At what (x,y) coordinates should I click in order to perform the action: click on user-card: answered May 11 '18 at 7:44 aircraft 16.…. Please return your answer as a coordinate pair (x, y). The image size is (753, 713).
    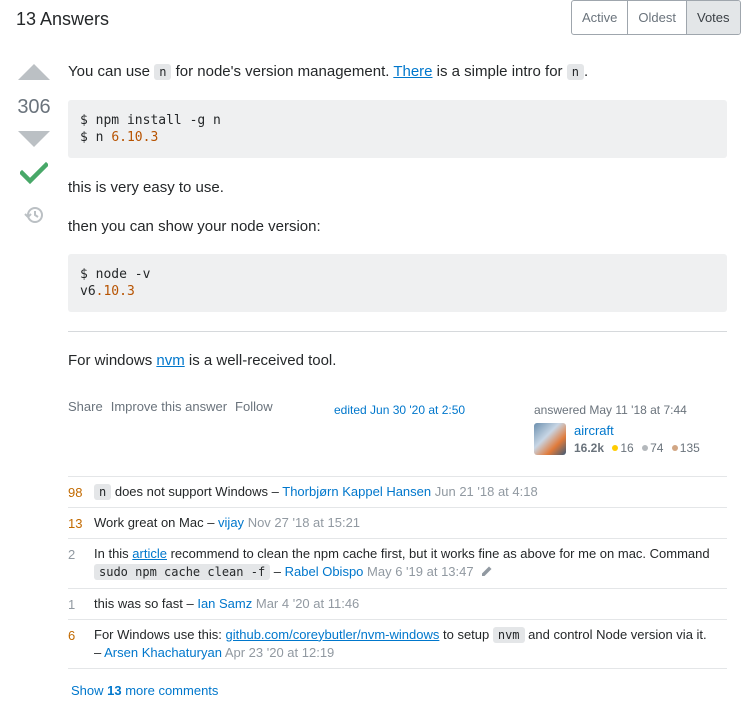
    Looking at the image, I should click on (629, 429).